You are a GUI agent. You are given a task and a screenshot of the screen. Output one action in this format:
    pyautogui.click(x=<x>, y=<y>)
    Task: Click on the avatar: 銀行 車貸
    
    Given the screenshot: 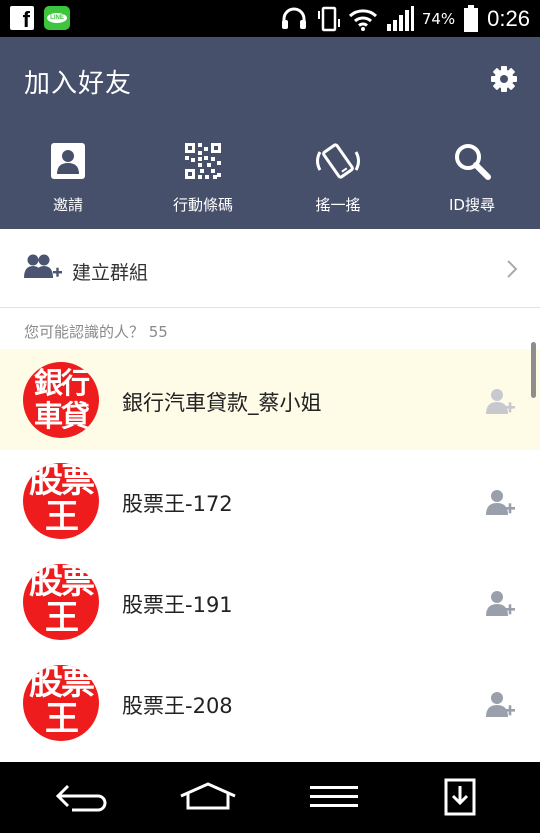 What is the action you would take?
    pyautogui.click(x=61, y=400)
    